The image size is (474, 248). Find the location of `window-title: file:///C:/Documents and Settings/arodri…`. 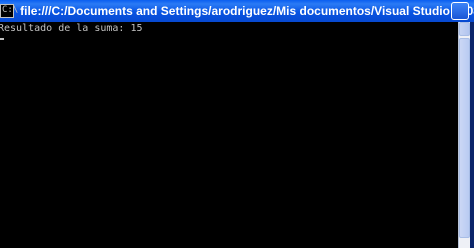

window-title: file:///C:/Documents and Settings/arodri… is located at coordinates (247, 11).